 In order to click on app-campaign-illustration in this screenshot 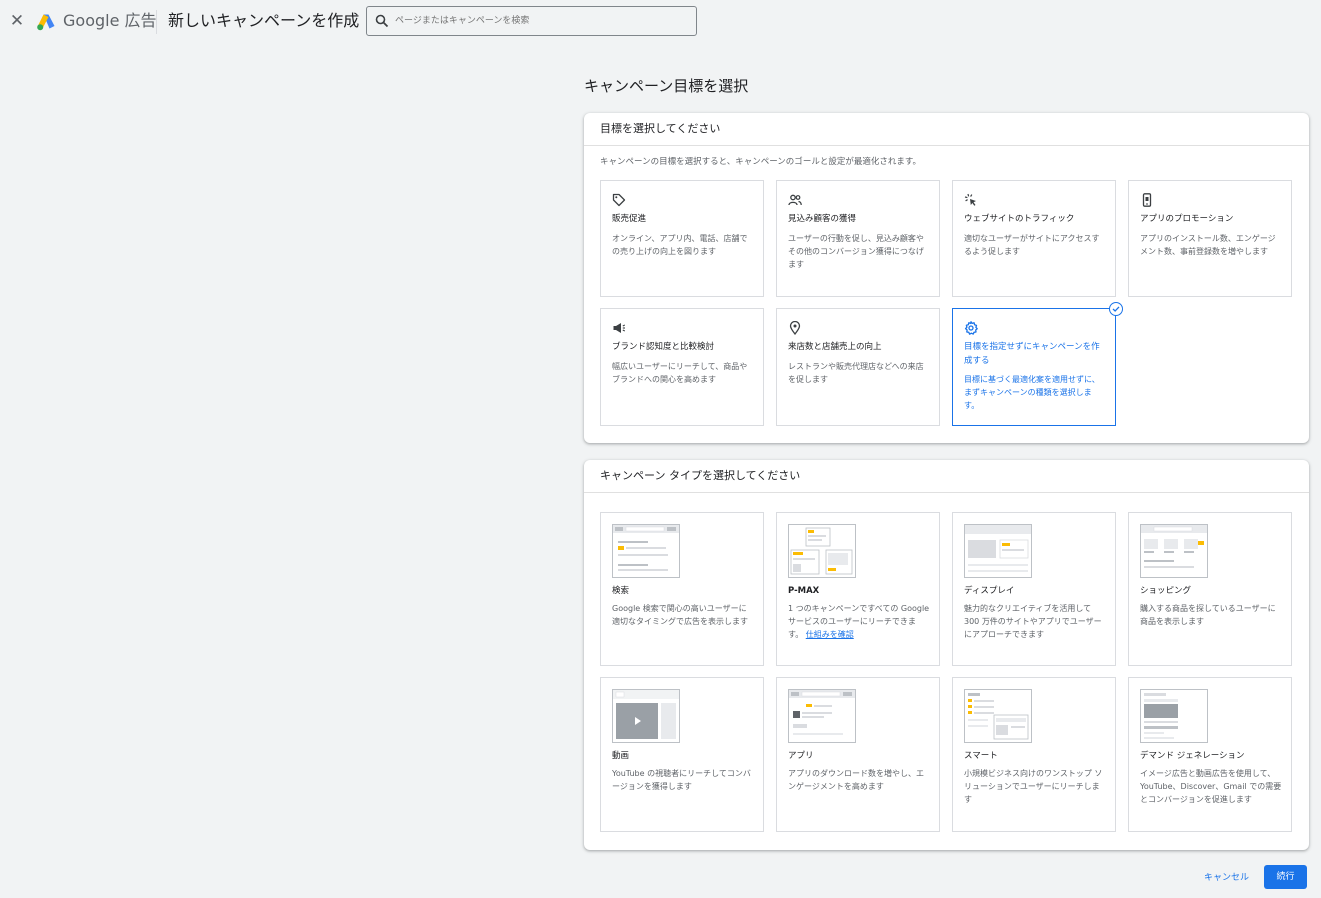, I will do `click(822, 716)`.